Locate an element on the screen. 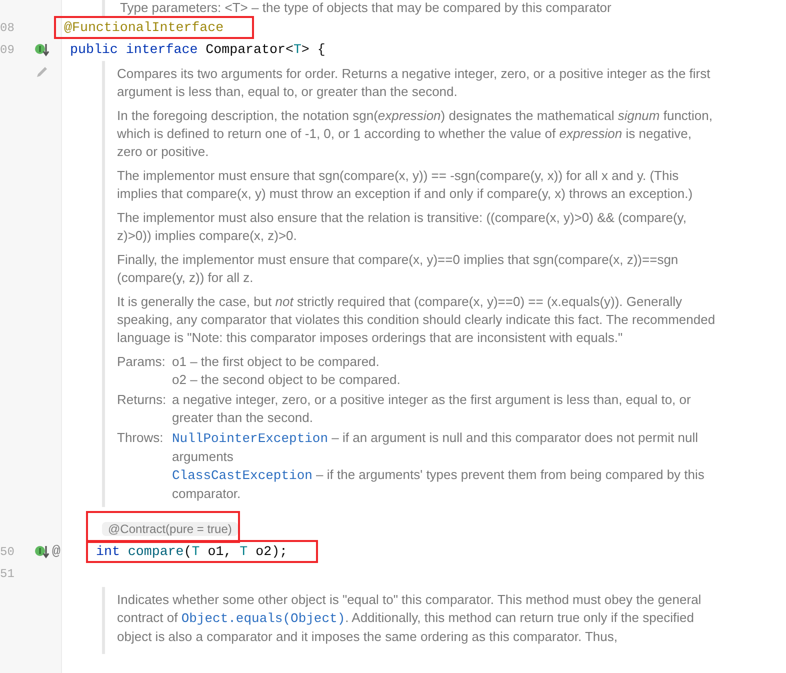 This screenshot has height=673, width=786. code-line: int compare(T o1, T o2); is located at coordinates (202, 551).